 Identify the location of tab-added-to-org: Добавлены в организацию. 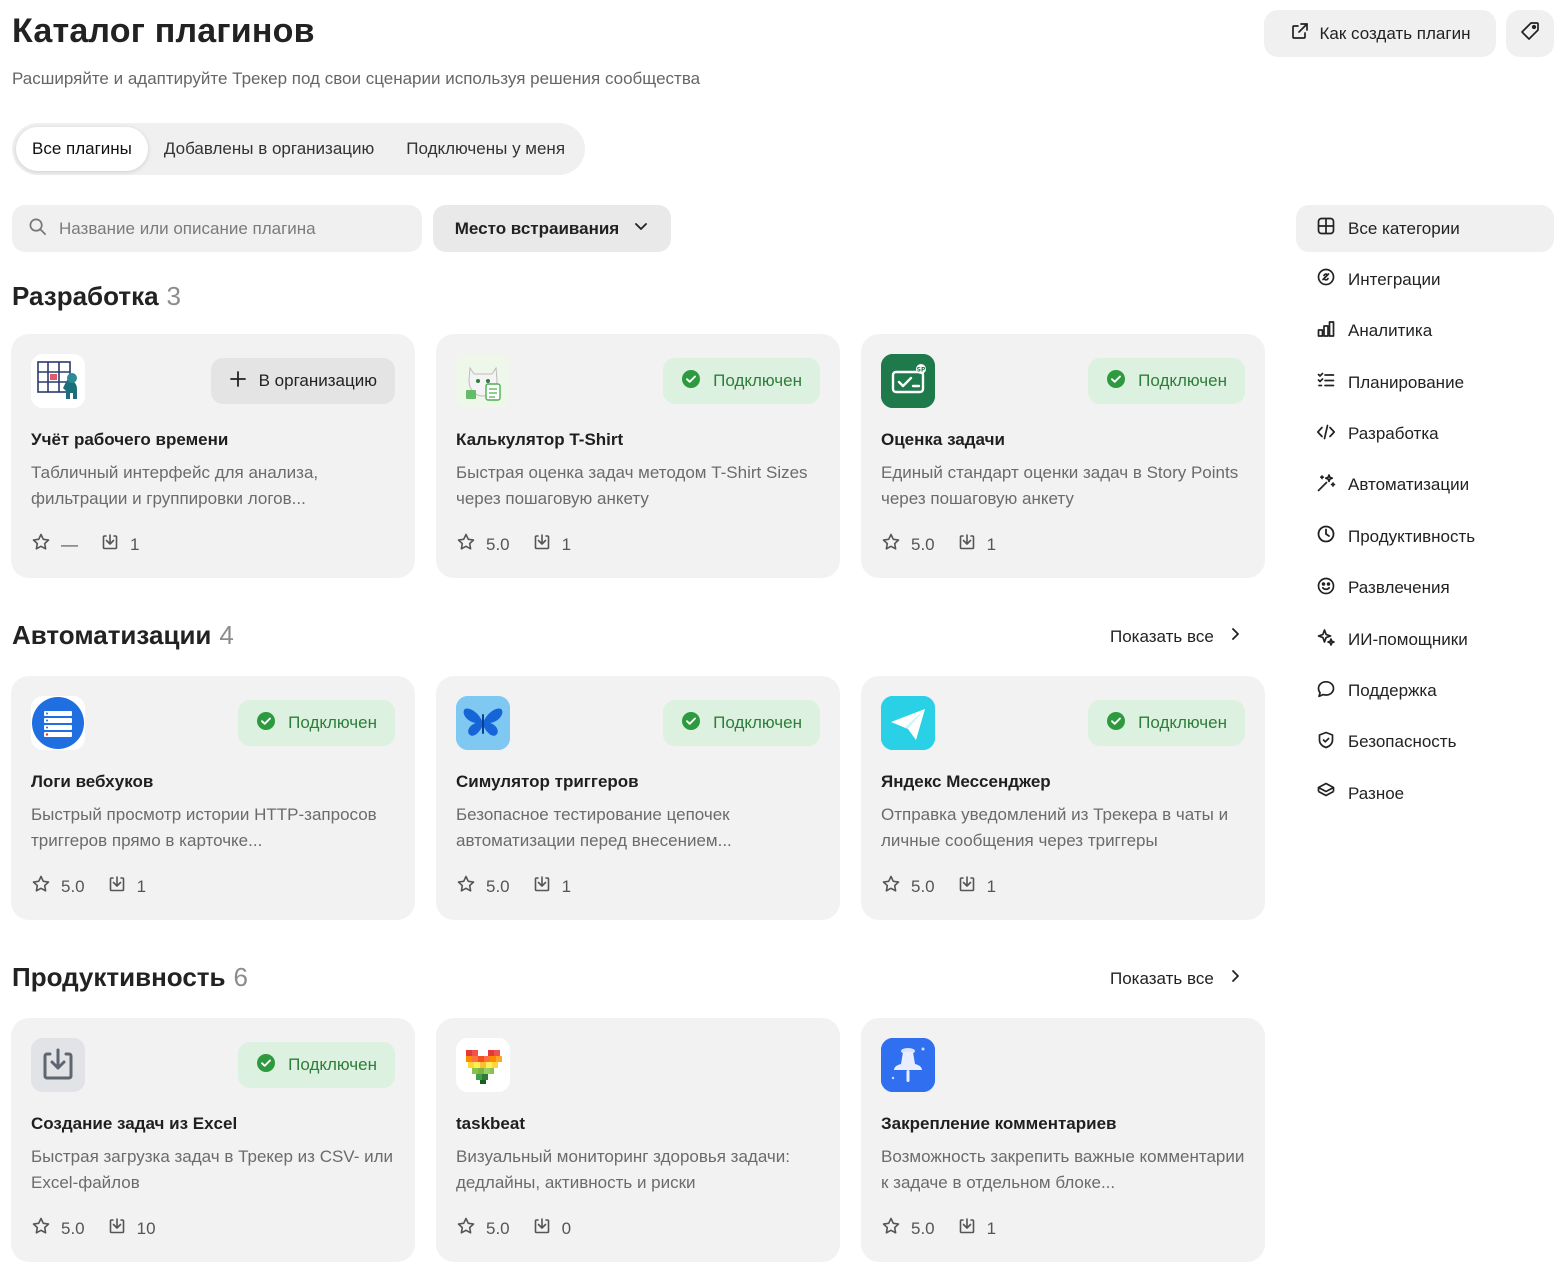
(269, 149).